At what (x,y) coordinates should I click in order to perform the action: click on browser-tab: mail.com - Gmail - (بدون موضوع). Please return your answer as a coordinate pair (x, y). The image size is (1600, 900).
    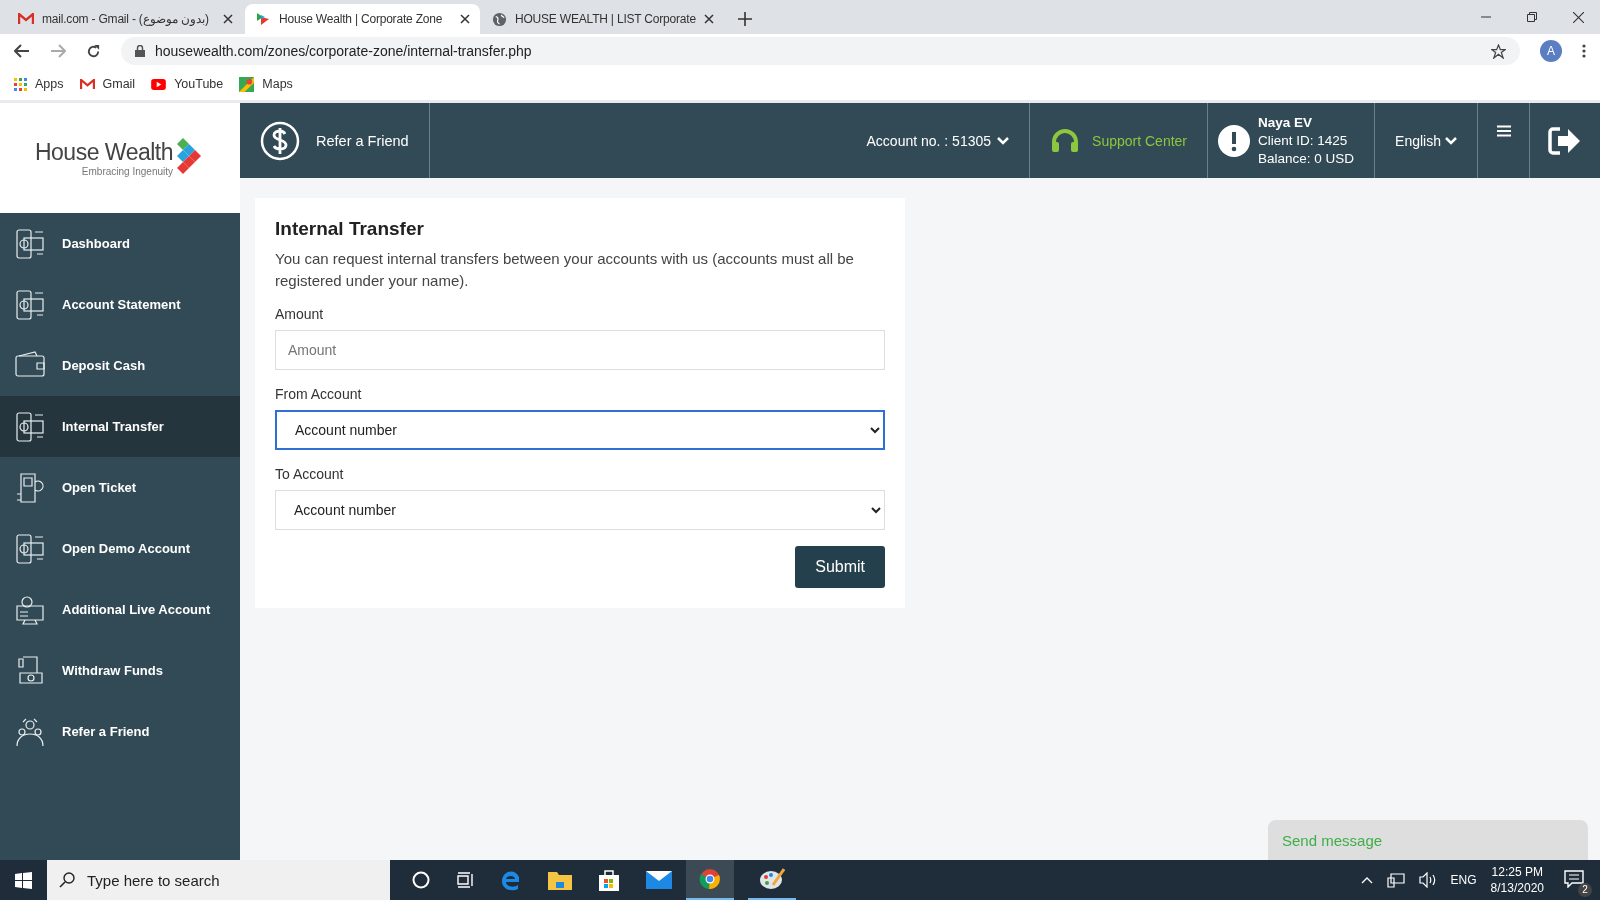
    Looking at the image, I should click on (125, 19).